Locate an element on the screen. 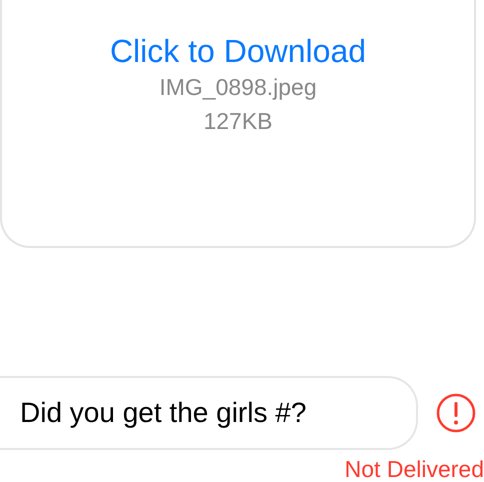 This screenshot has height=482, width=484. file-size: 127KB is located at coordinates (238, 121).